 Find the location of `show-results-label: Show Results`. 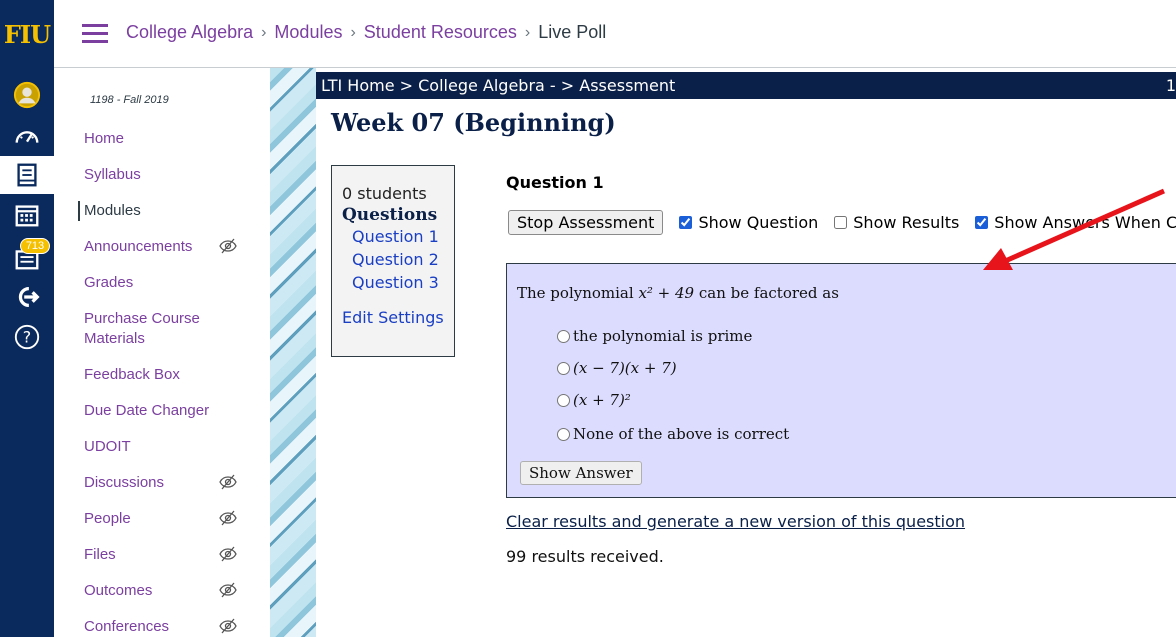

show-results-label: Show Results is located at coordinates (906, 222).